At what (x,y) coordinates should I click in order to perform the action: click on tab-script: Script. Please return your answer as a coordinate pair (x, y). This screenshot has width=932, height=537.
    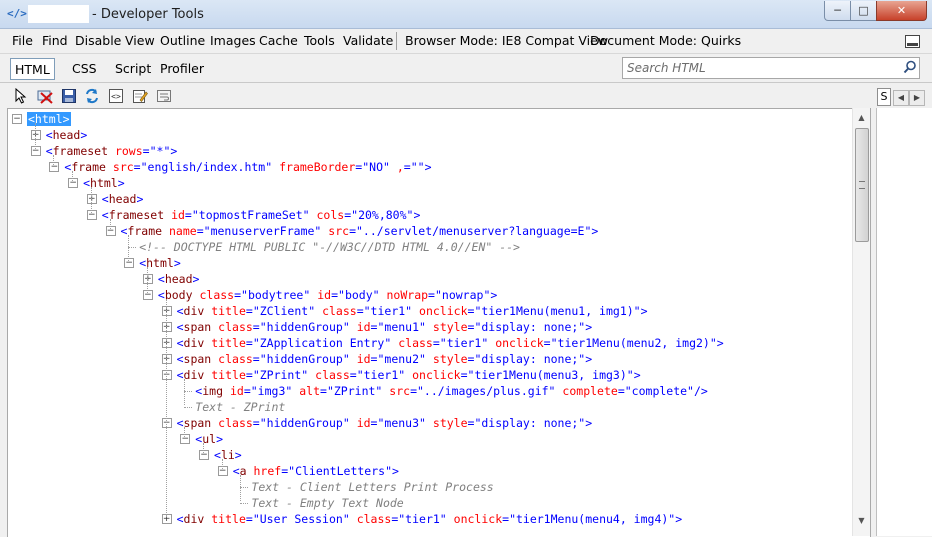
    Looking at the image, I should click on (133, 68).